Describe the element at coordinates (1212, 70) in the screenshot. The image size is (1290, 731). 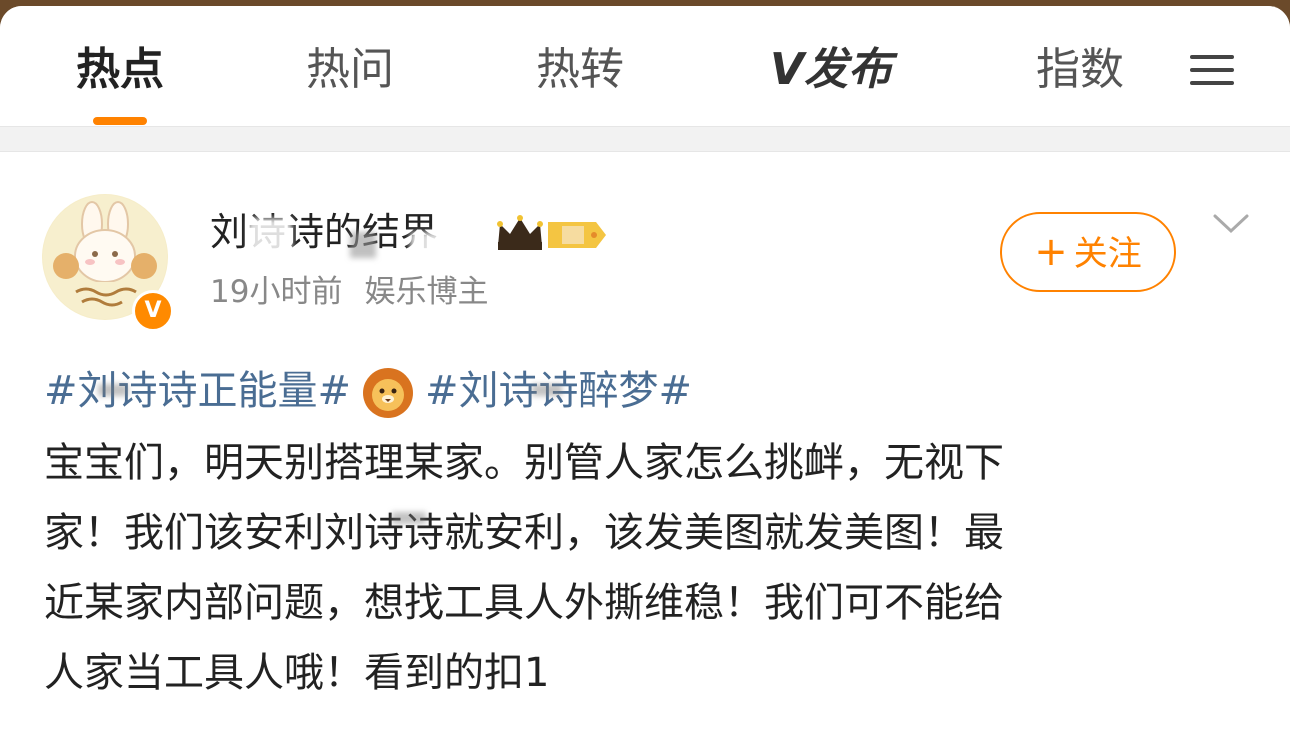
I see `hamburger-menu-icon` at that location.